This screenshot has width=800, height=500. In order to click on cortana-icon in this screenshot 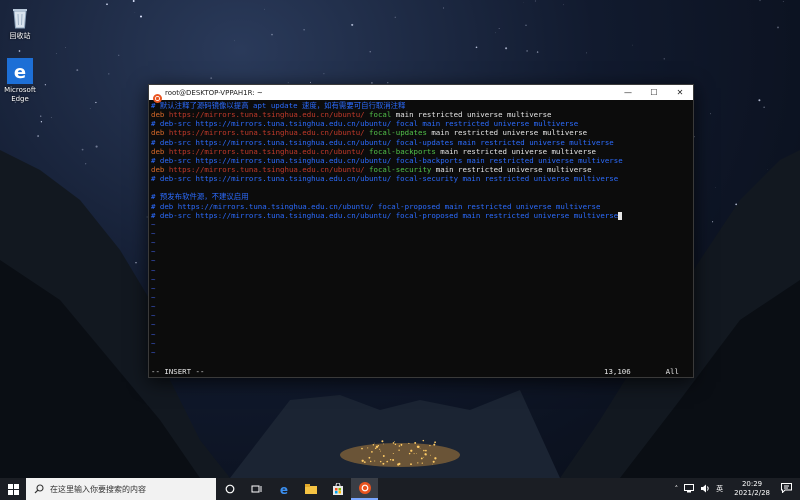, I will do `click(229, 489)`.